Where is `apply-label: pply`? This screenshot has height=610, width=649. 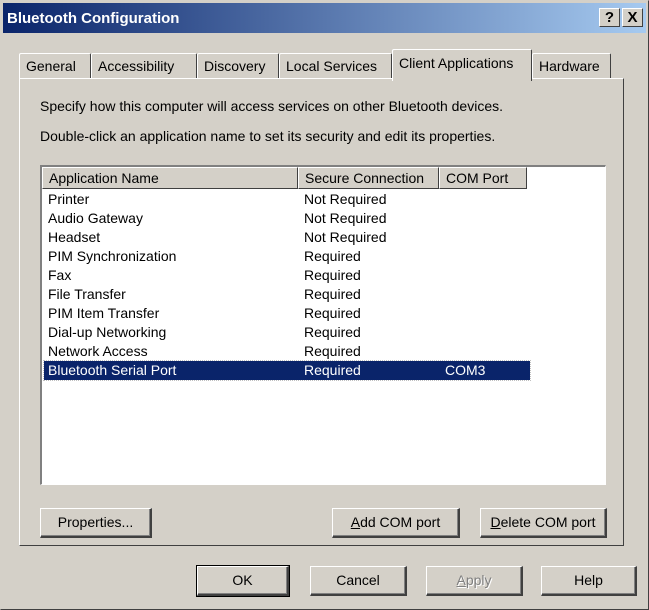 apply-label: pply is located at coordinates (478, 580).